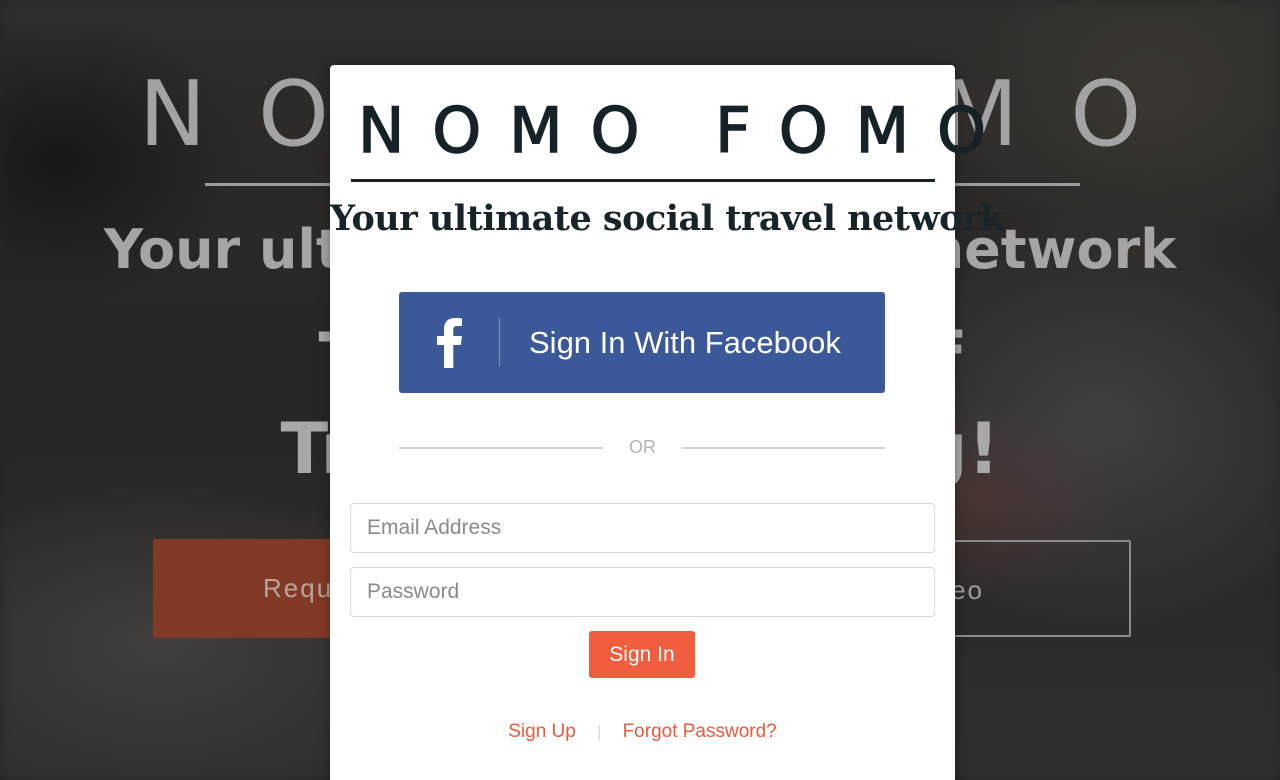  Describe the element at coordinates (700, 731) in the screenshot. I see `forgot-password-link: Forgot Password?` at that location.